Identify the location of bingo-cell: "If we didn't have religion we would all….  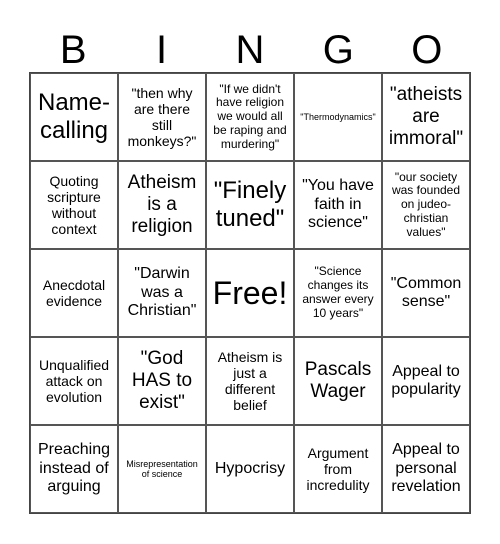
(250, 117).